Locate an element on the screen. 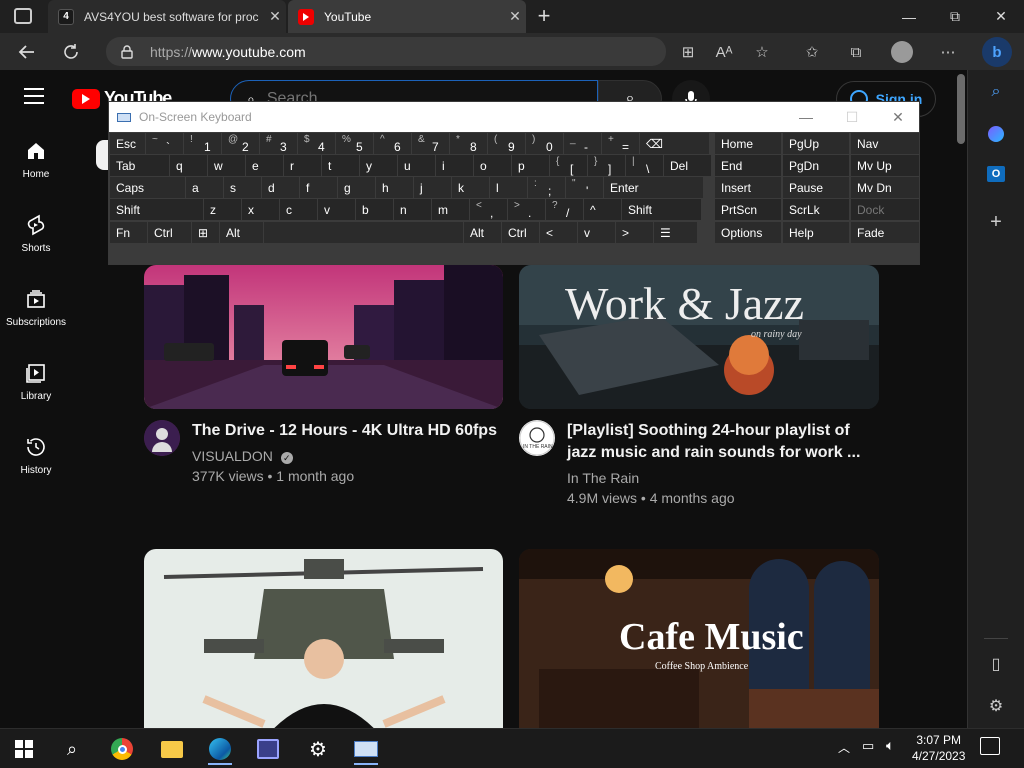 The width and height of the screenshot is (1024, 768). video-thumbnail-the-drive is located at coordinates (323, 337).